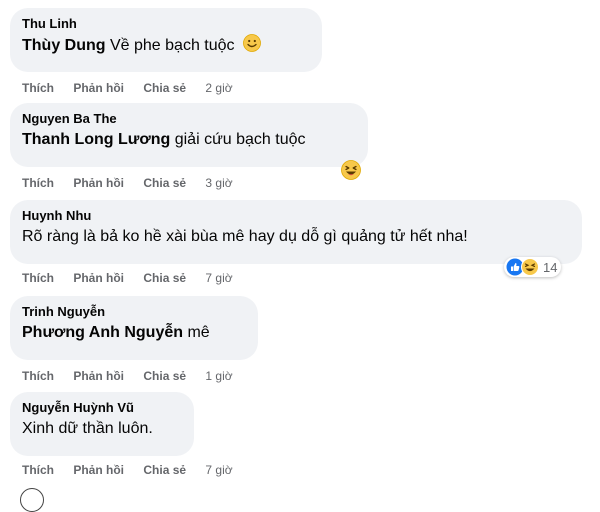  What do you see at coordinates (96, 139) in the screenshot?
I see `mention-tag: Thanh Long Lương` at bounding box center [96, 139].